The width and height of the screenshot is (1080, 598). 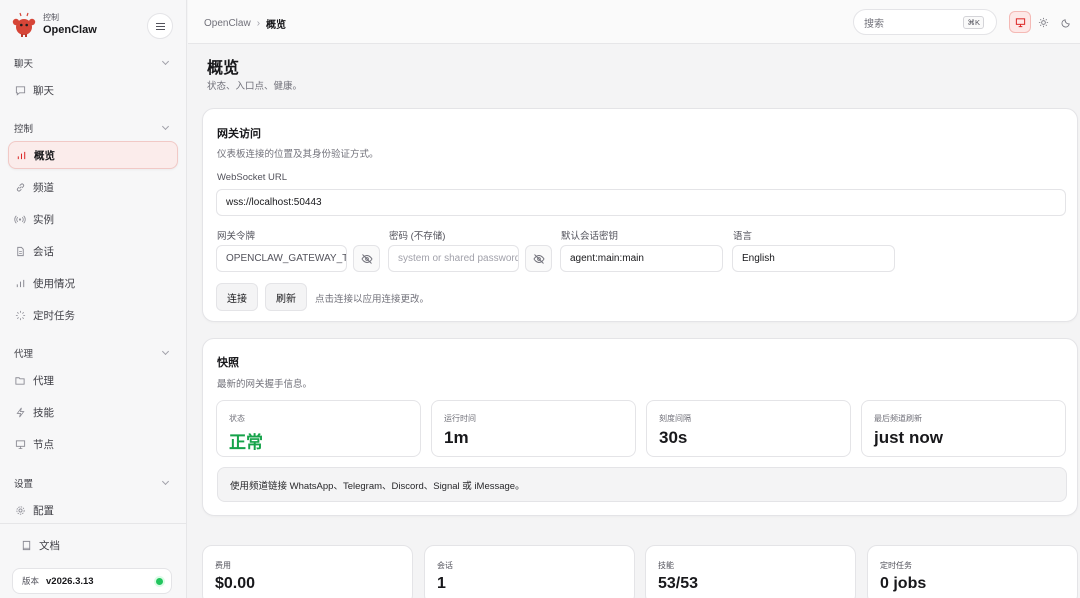 What do you see at coordinates (372, 299) in the screenshot?
I see `connect-hint: 点击连接以应用连接更改。` at bounding box center [372, 299].